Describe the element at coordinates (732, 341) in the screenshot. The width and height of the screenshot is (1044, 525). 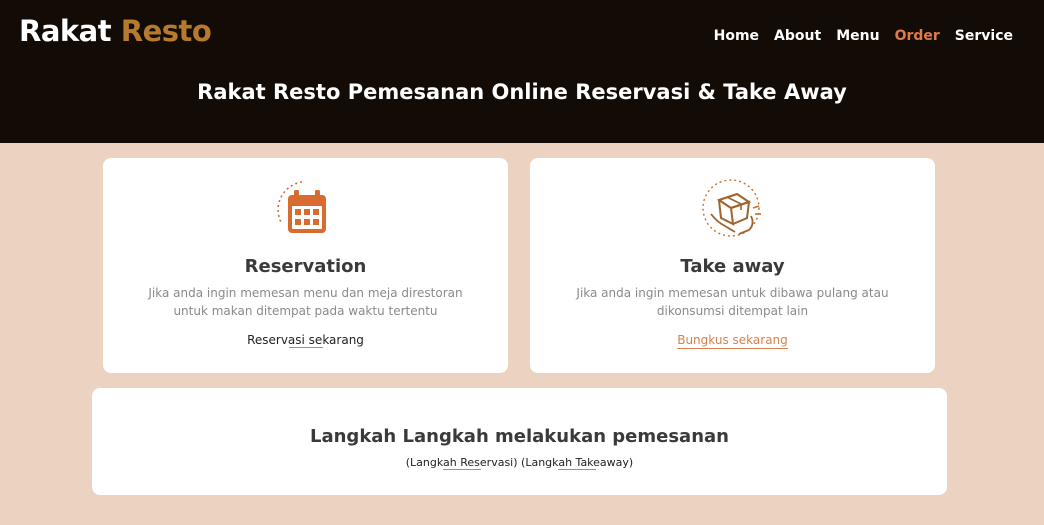
I see `takeaway-link: Bungkus sekarang` at that location.